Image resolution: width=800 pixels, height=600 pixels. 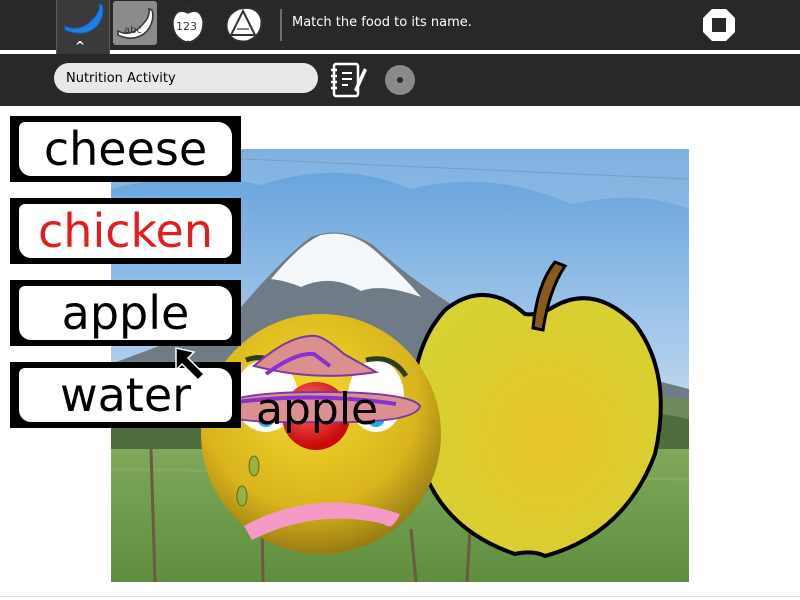 I want to click on word-card-label: chicken, so click(x=125, y=231).